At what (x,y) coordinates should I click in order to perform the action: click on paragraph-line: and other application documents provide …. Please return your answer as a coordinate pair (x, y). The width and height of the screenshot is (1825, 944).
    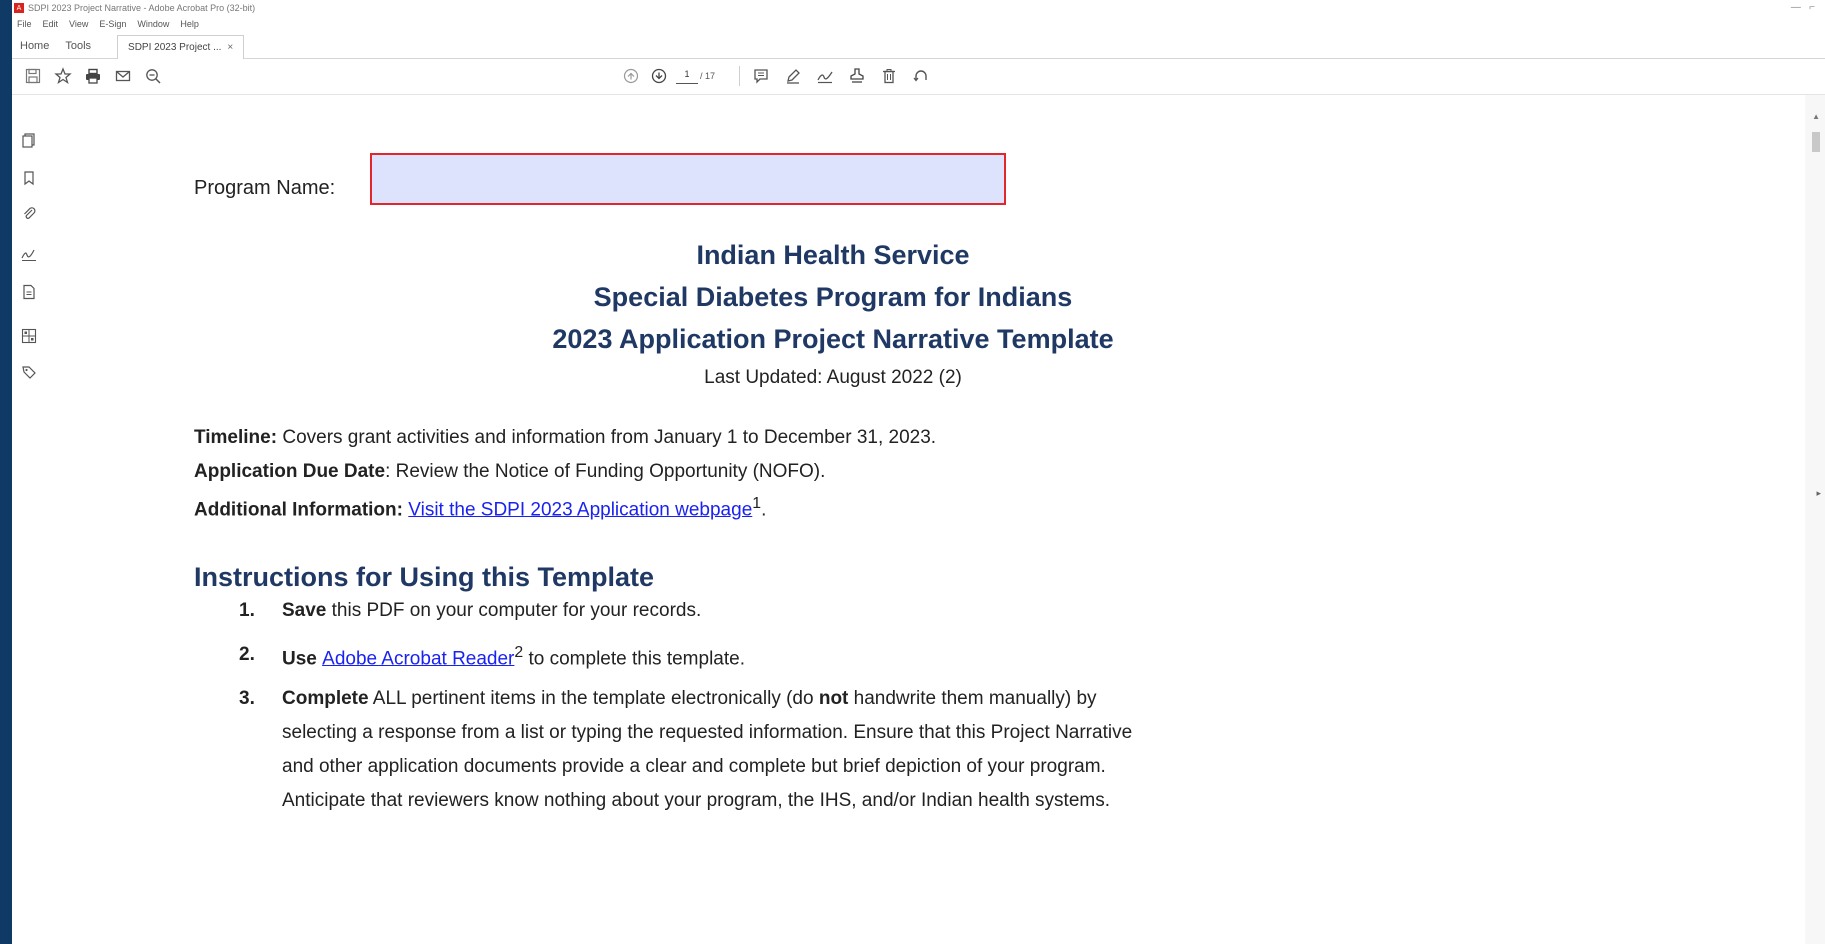
    Looking at the image, I should click on (694, 766).